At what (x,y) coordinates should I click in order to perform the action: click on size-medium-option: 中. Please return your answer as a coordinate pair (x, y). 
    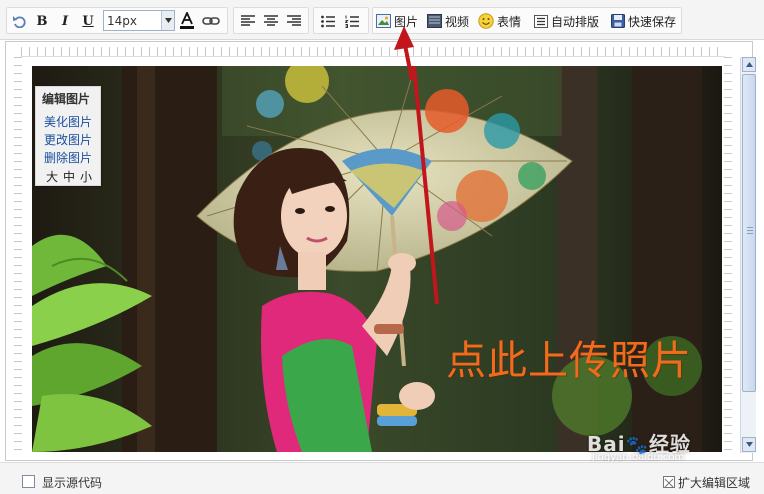
    Looking at the image, I should click on (69, 176).